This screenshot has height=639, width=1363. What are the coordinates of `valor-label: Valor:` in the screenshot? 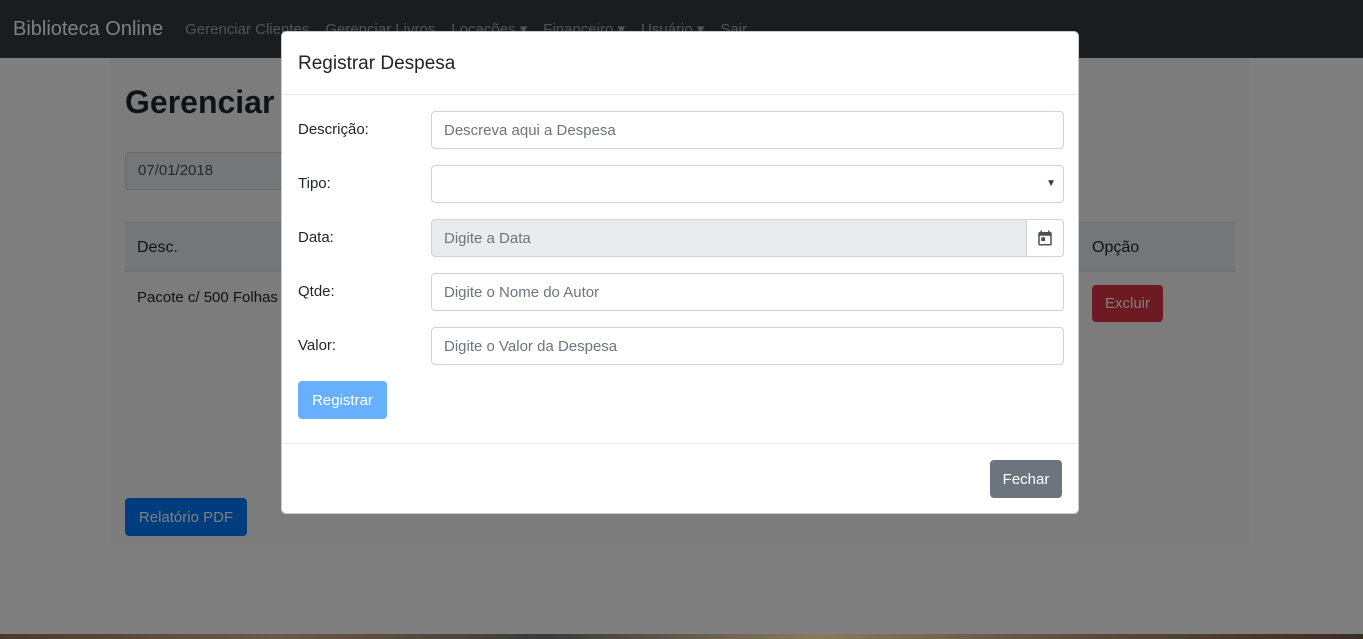 It's located at (317, 345).